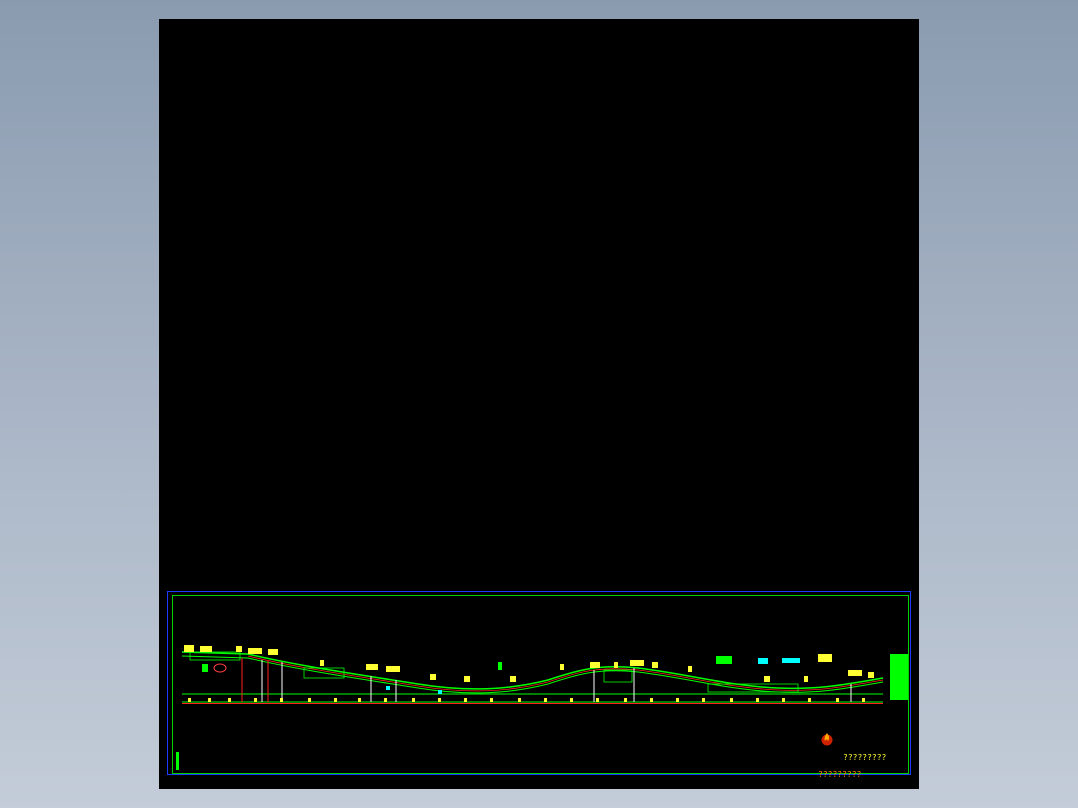  Describe the element at coordinates (827, 739) in the screenshot. I see `flame-logo-icon` at that location.